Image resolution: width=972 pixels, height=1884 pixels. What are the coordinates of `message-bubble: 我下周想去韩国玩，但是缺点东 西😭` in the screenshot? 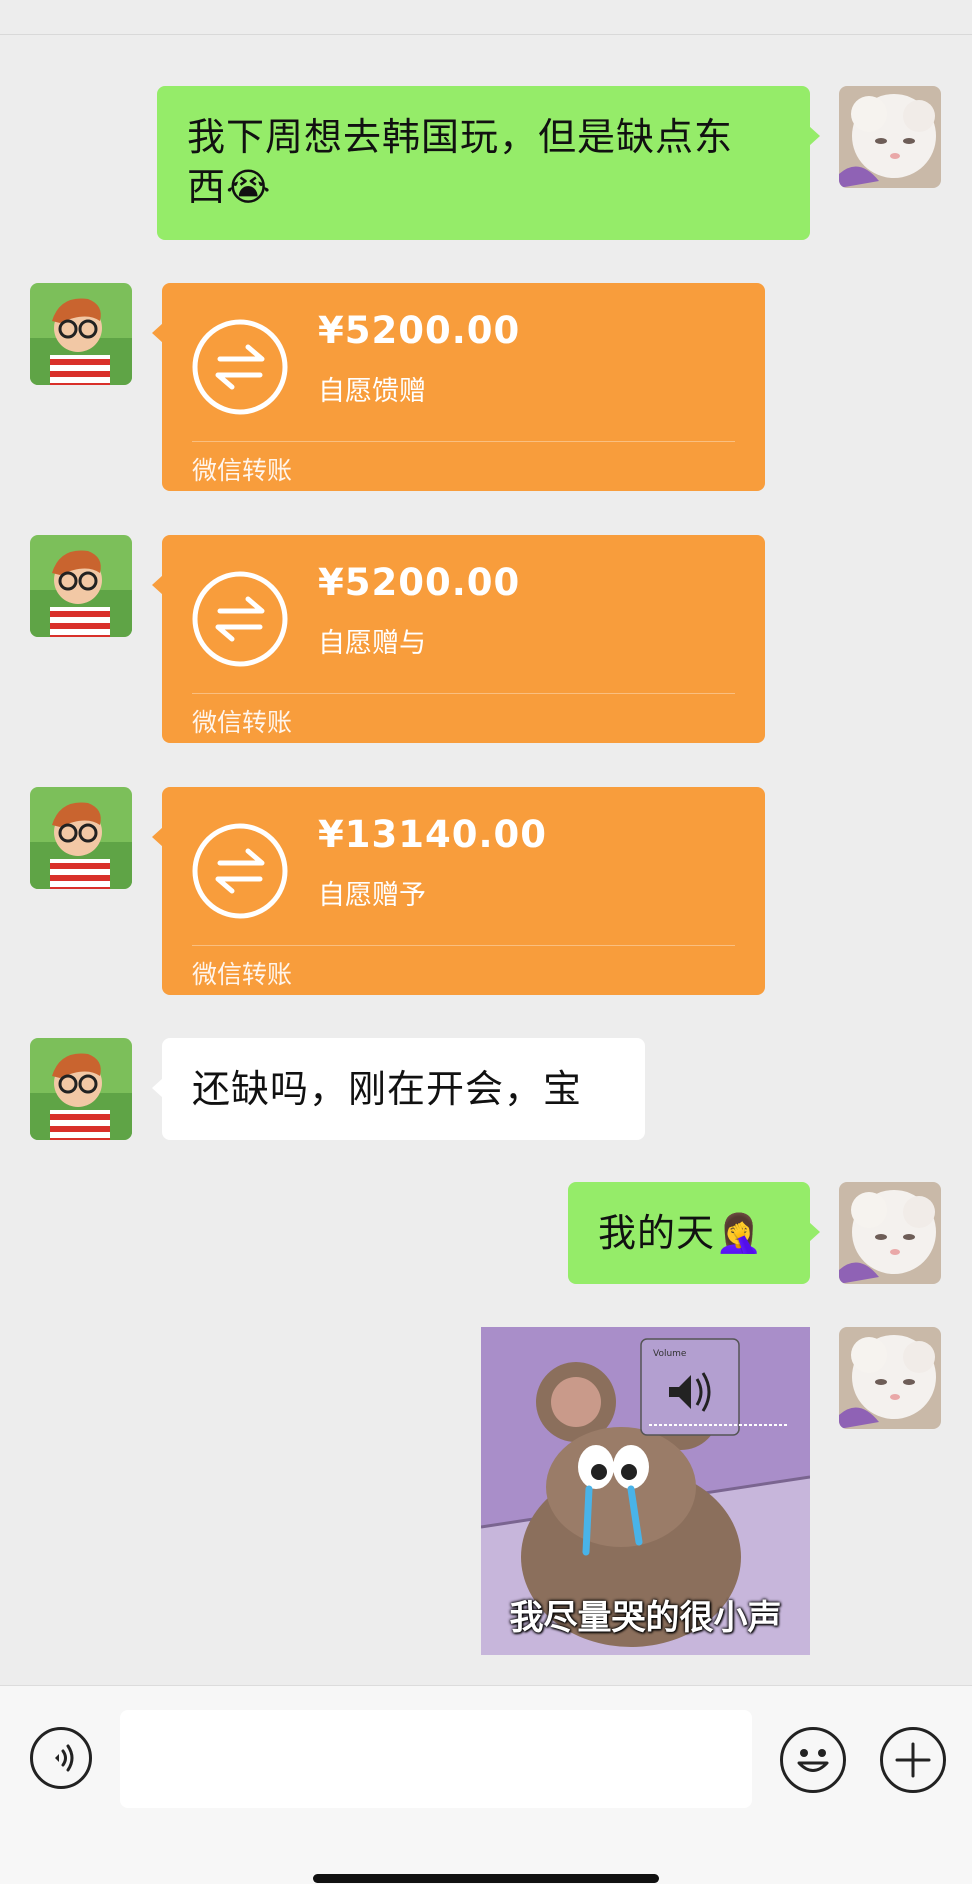 It's located at (488, 163).